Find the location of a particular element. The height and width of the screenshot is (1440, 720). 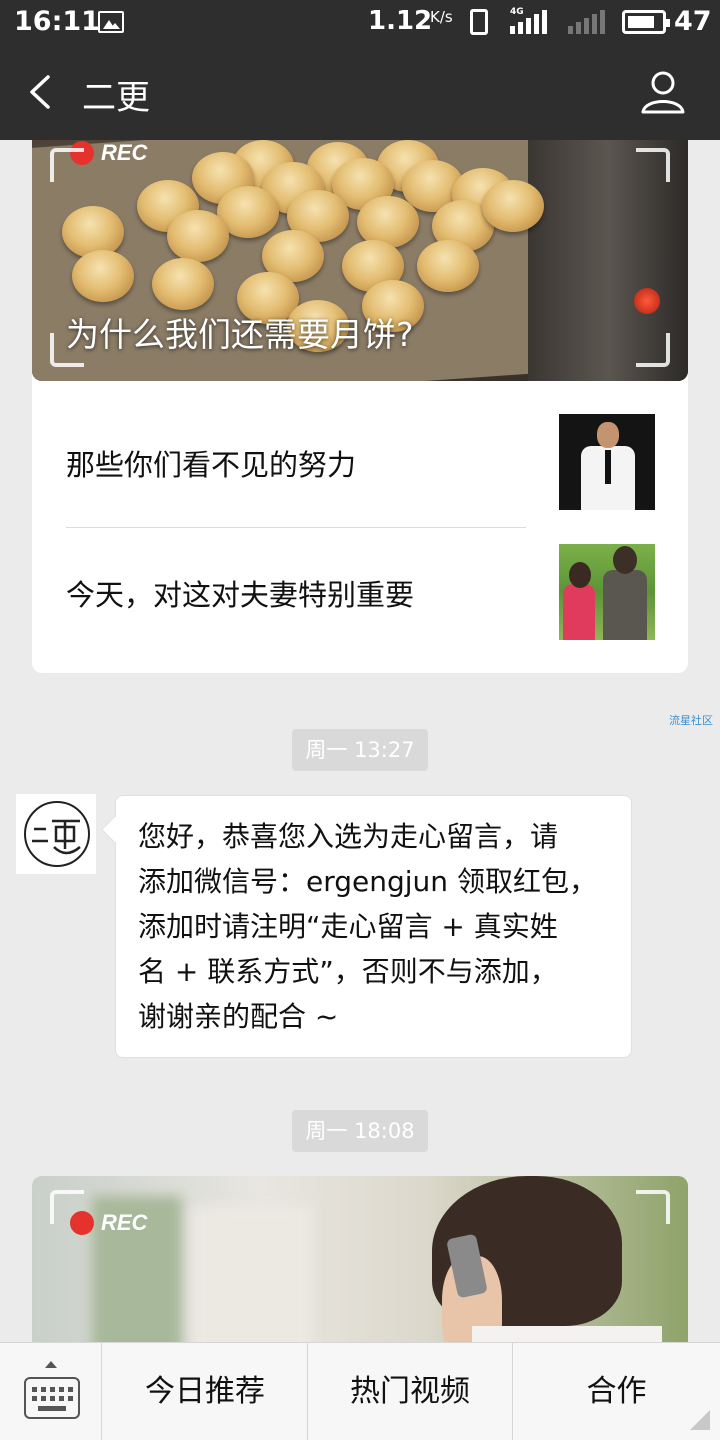

message-text-line: 添加微信号：ergengjun 领取红包， is located at coordinates (367, 881).